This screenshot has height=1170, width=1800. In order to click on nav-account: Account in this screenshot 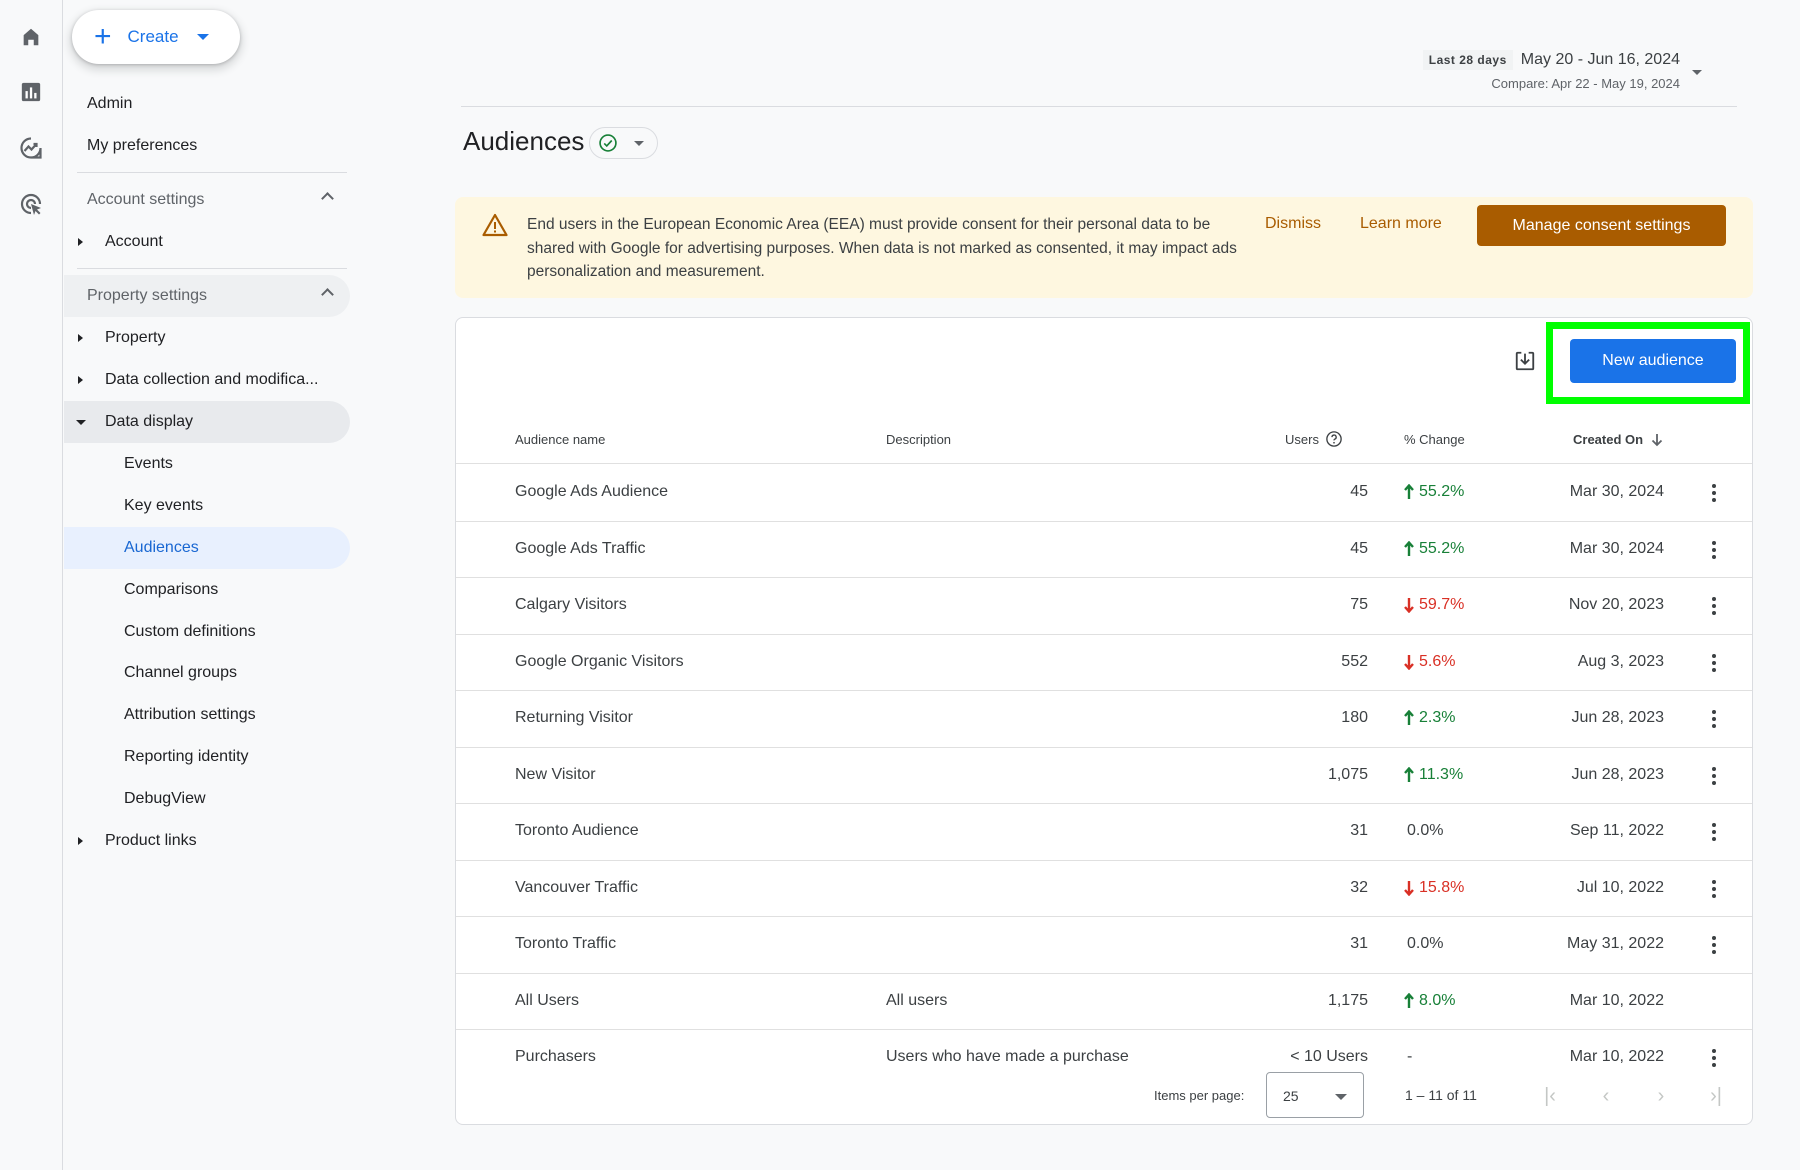, I will do `click(207, 242)`.